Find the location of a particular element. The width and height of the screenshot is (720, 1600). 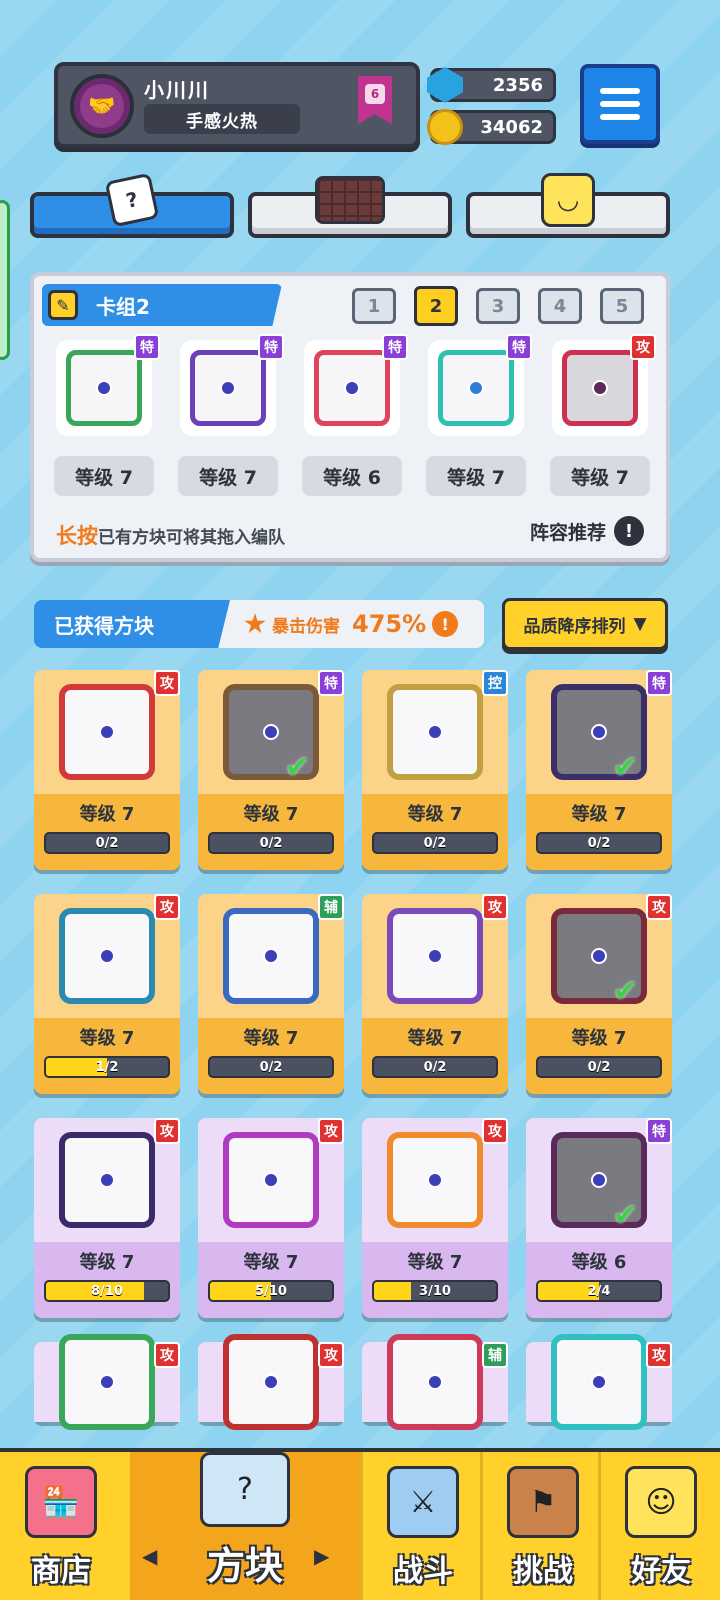

edit-icon: ✎ is located at coordinates (63, 305).